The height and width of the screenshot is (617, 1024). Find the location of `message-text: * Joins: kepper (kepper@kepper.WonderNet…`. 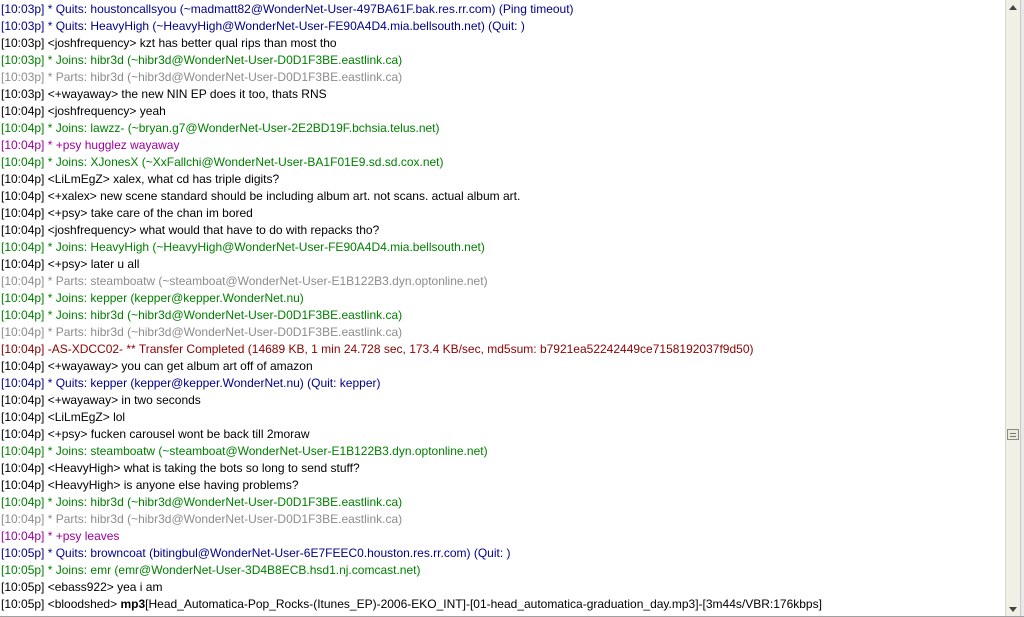

message-text: * Joins: kepper (kepper@kepper.WonderNet… is located at coordinates (174, 298).